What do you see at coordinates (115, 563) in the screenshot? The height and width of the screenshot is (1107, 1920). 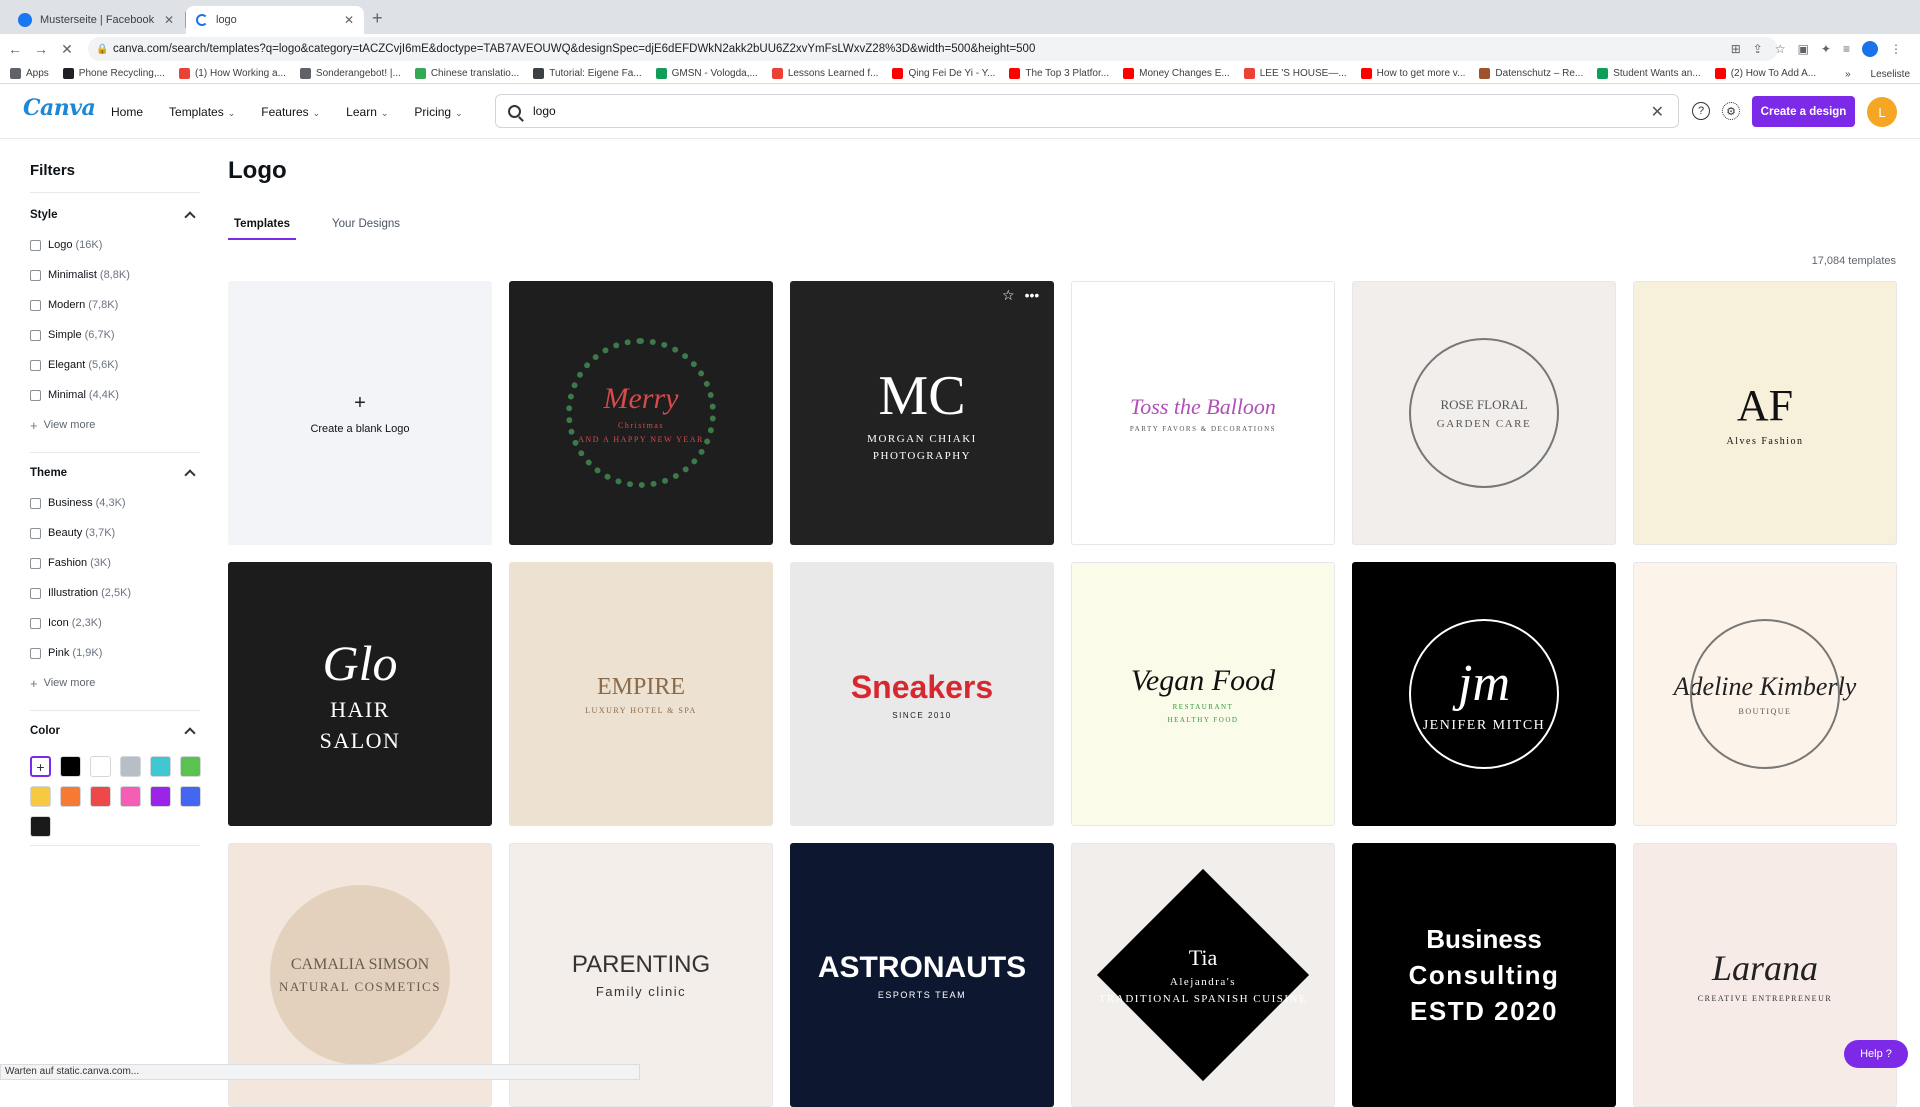 I see `filter-option-fashion: Fashion (3K)` at bounding box center [115, 563].